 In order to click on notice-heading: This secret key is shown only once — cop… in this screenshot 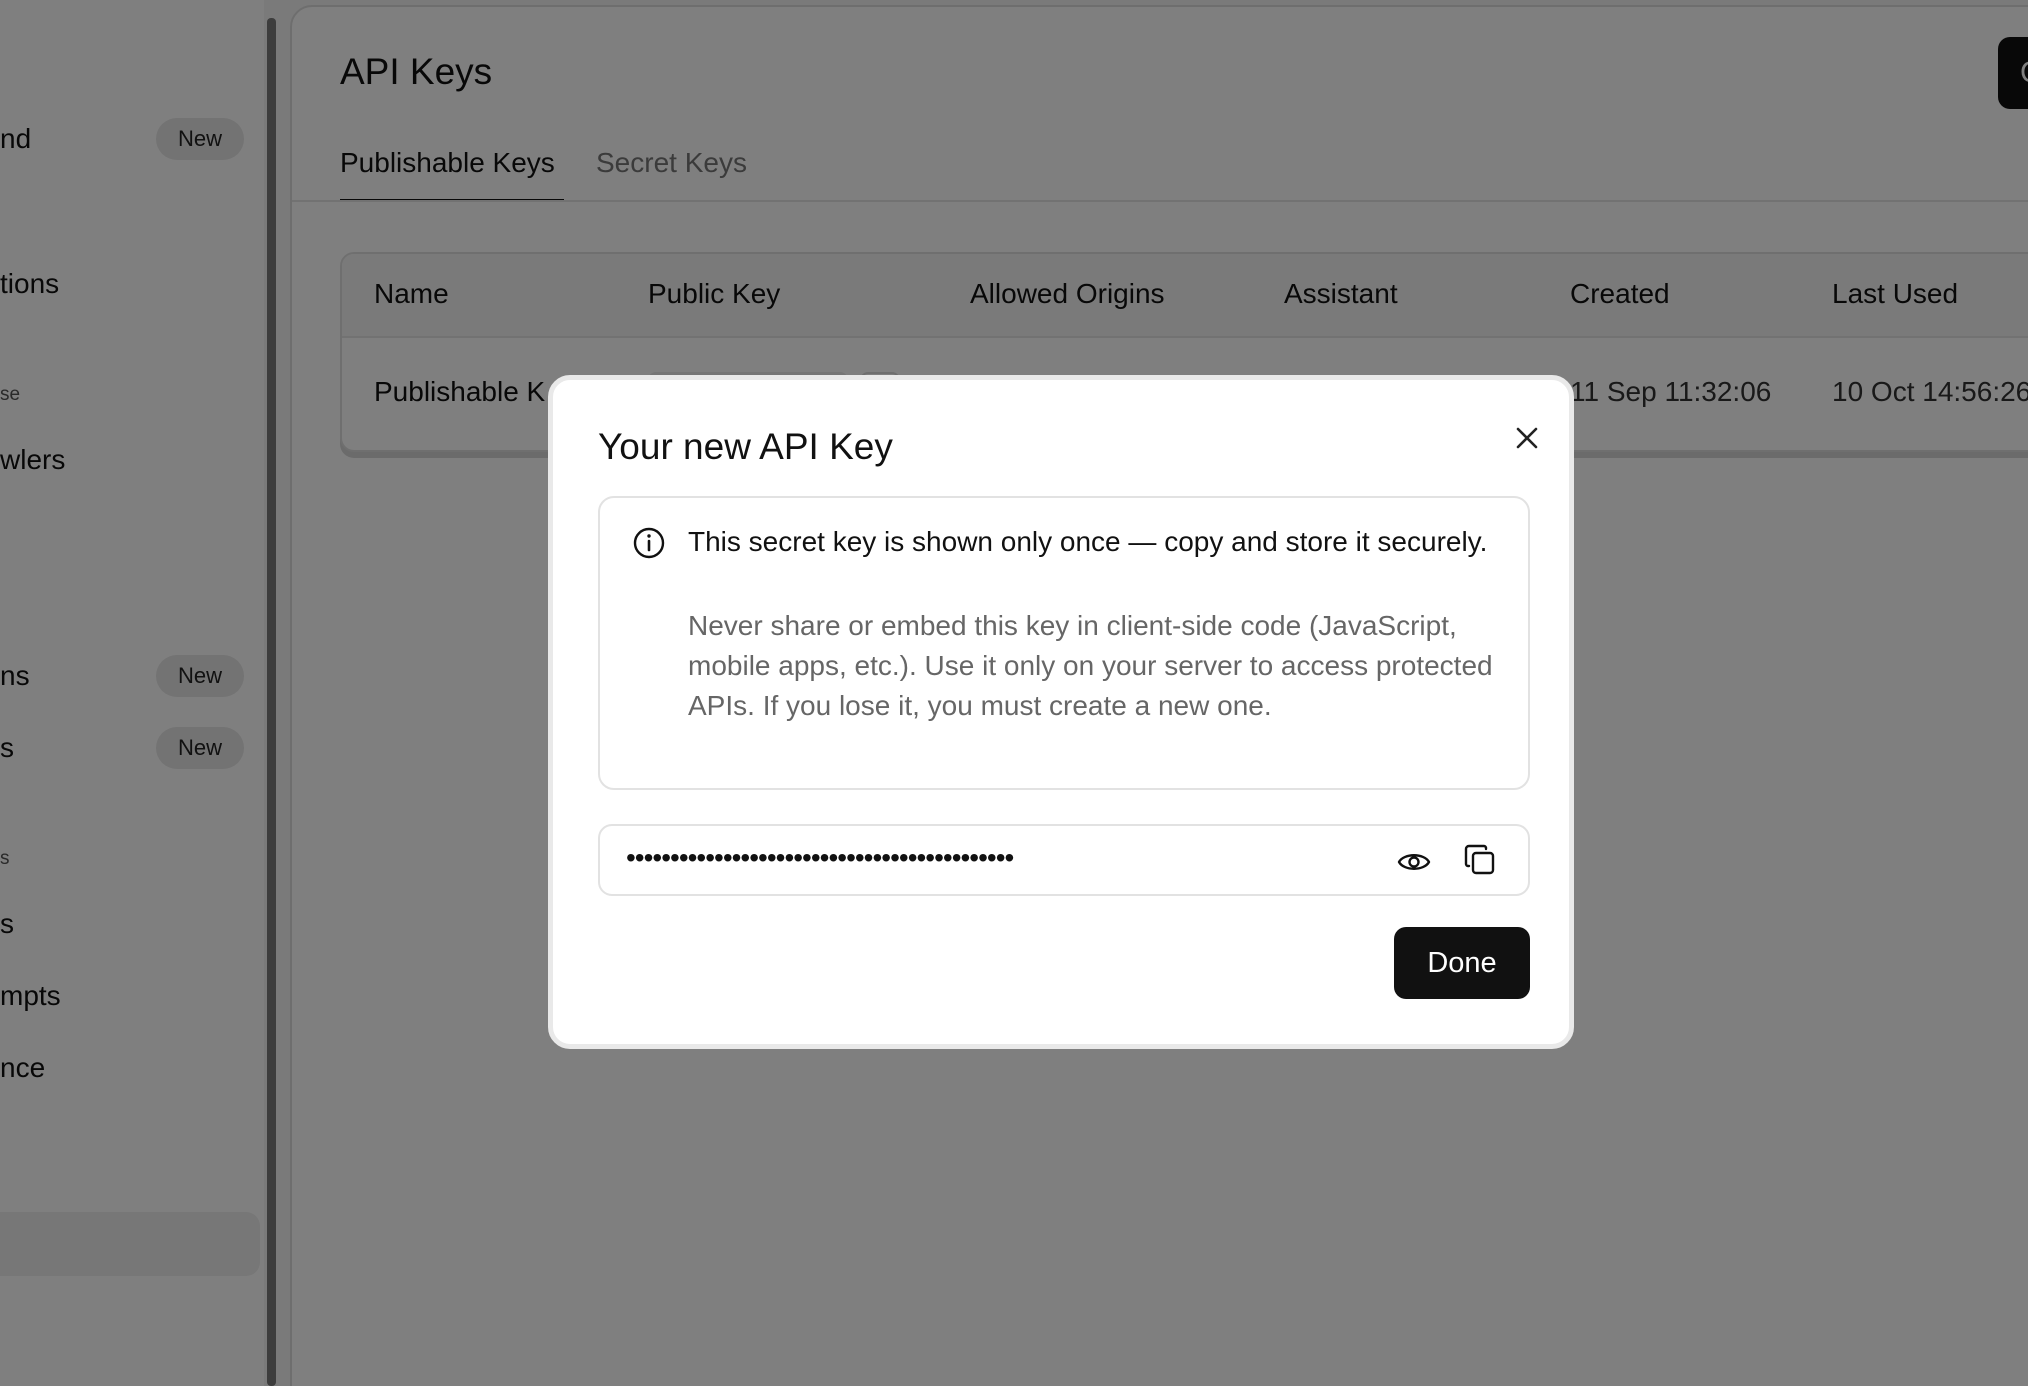, I will do `click(1088, 541)`.